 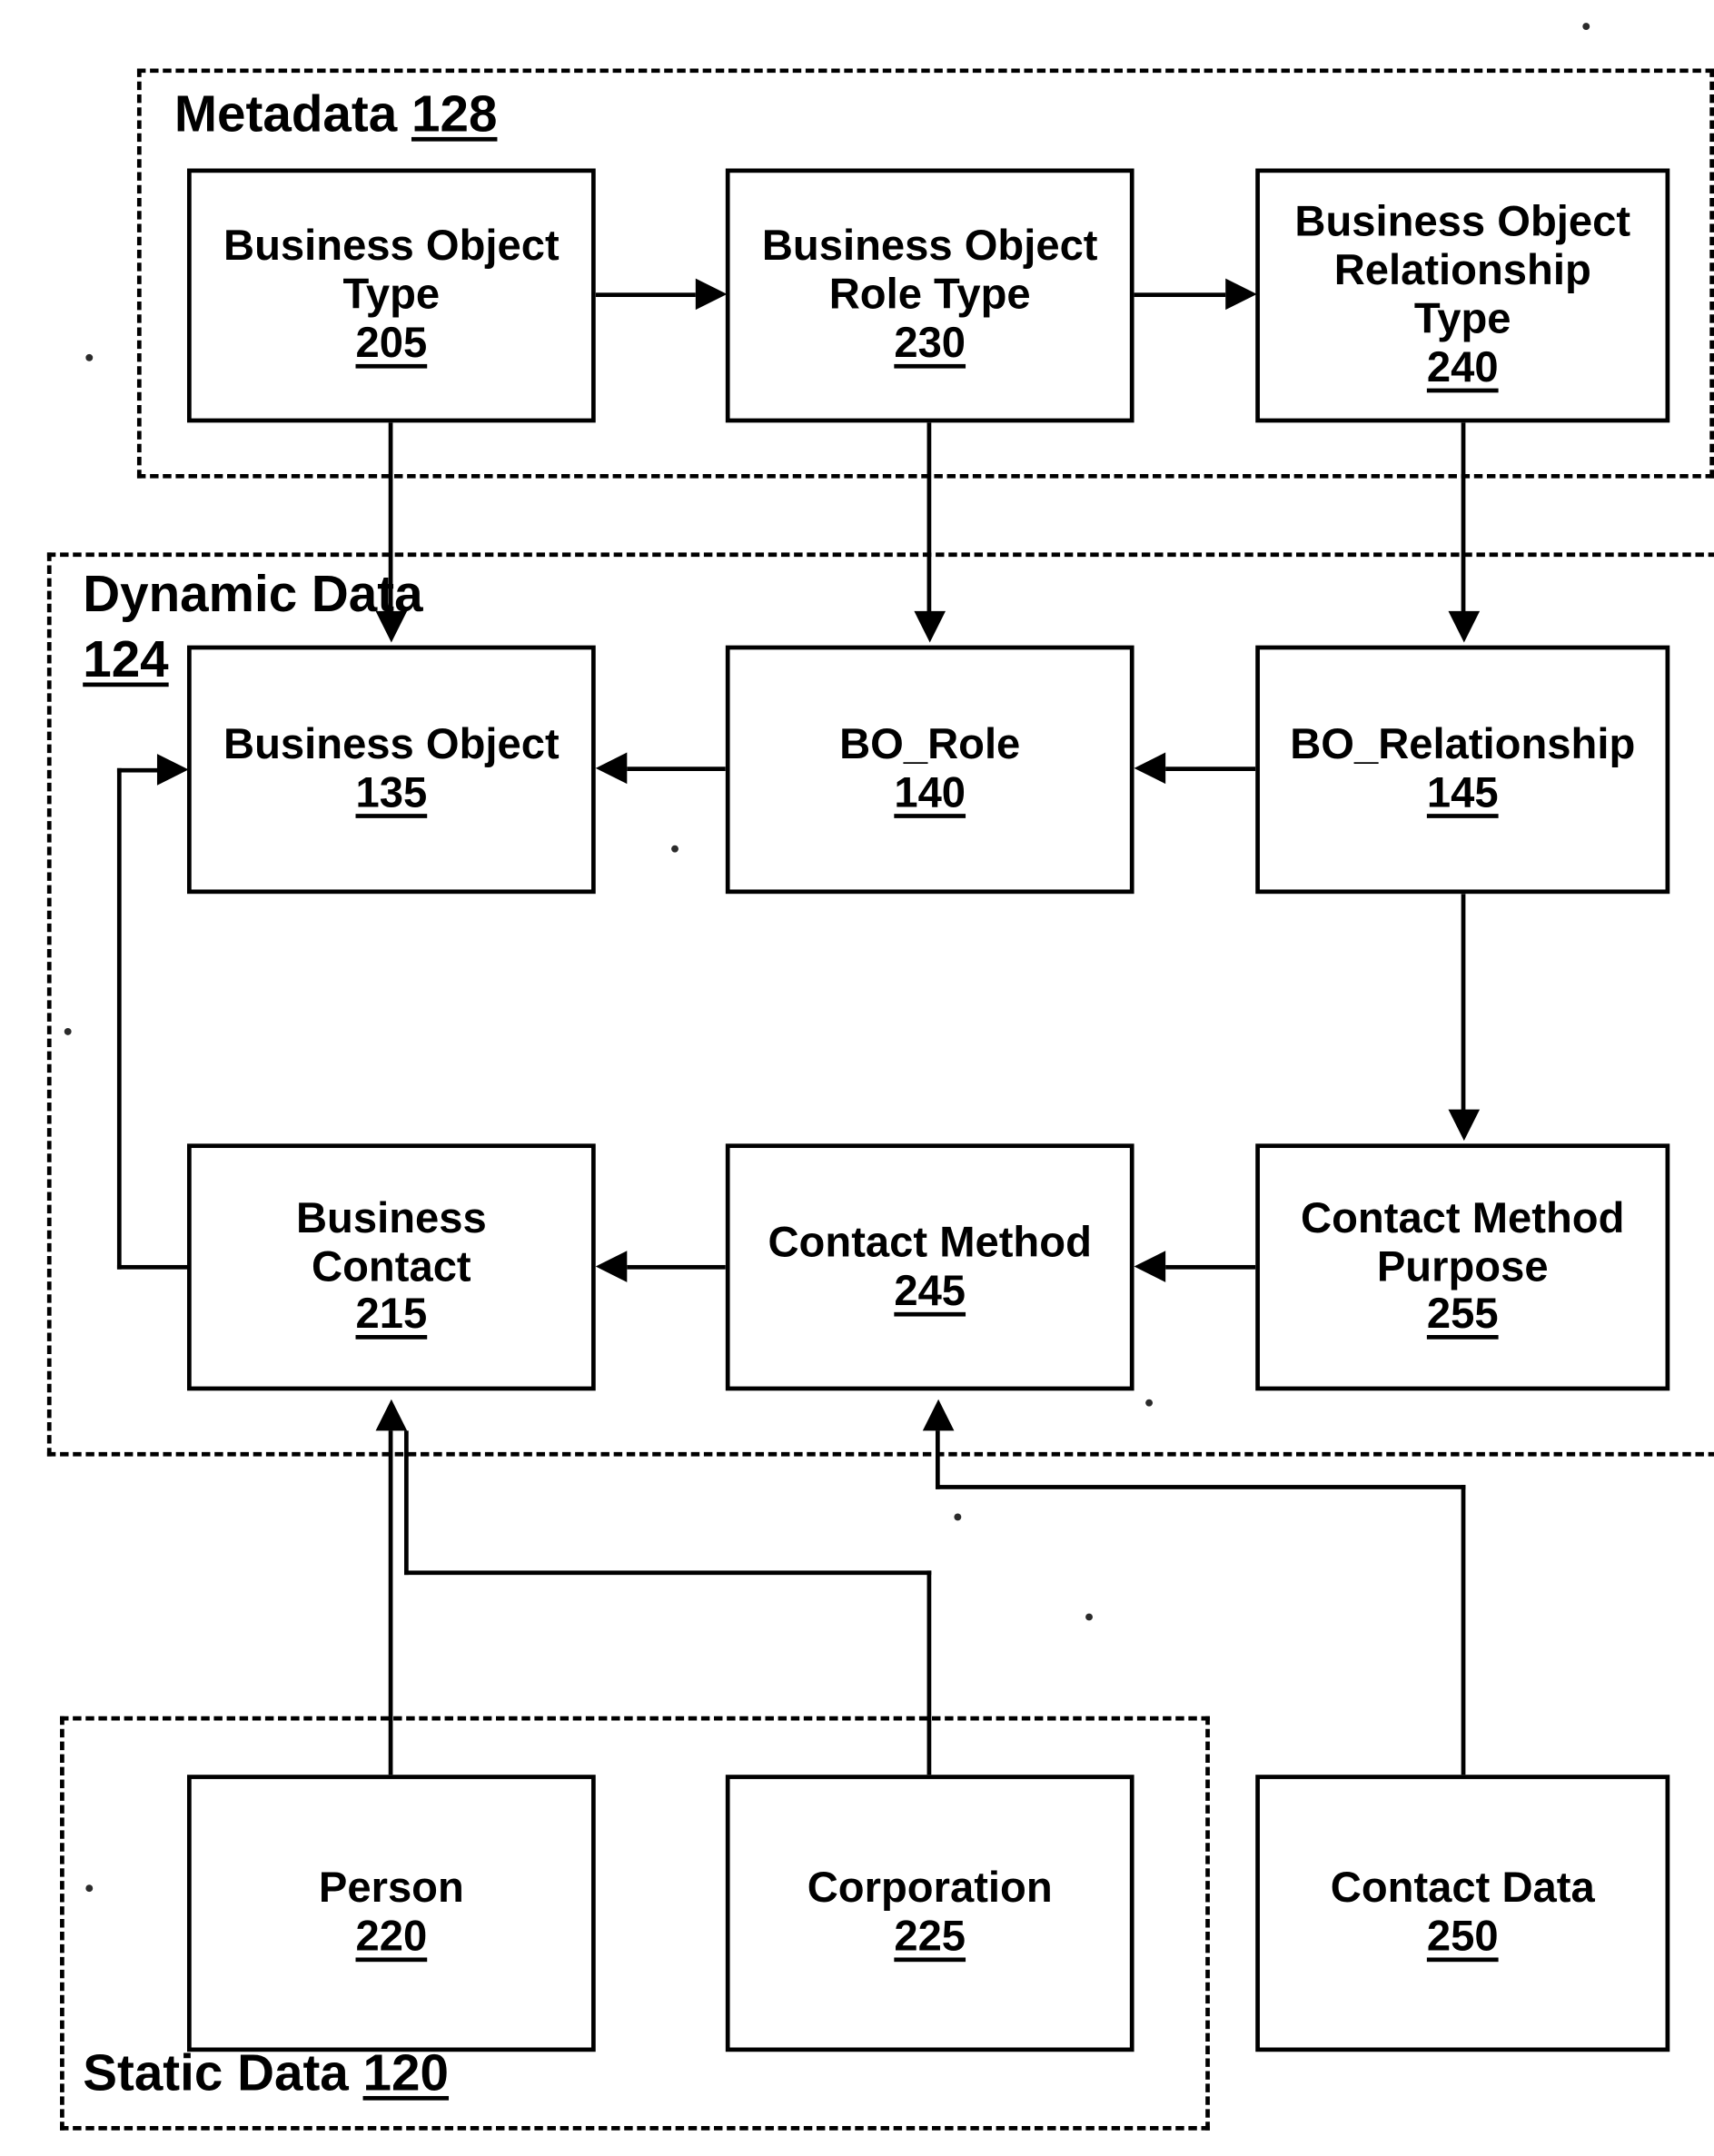 What do you see at coordinates (1463, 270) in the screenshot?
I see `node-business-object-relationship-type-title: Business Object Relationship Type` at bounding box center [1463, 270].